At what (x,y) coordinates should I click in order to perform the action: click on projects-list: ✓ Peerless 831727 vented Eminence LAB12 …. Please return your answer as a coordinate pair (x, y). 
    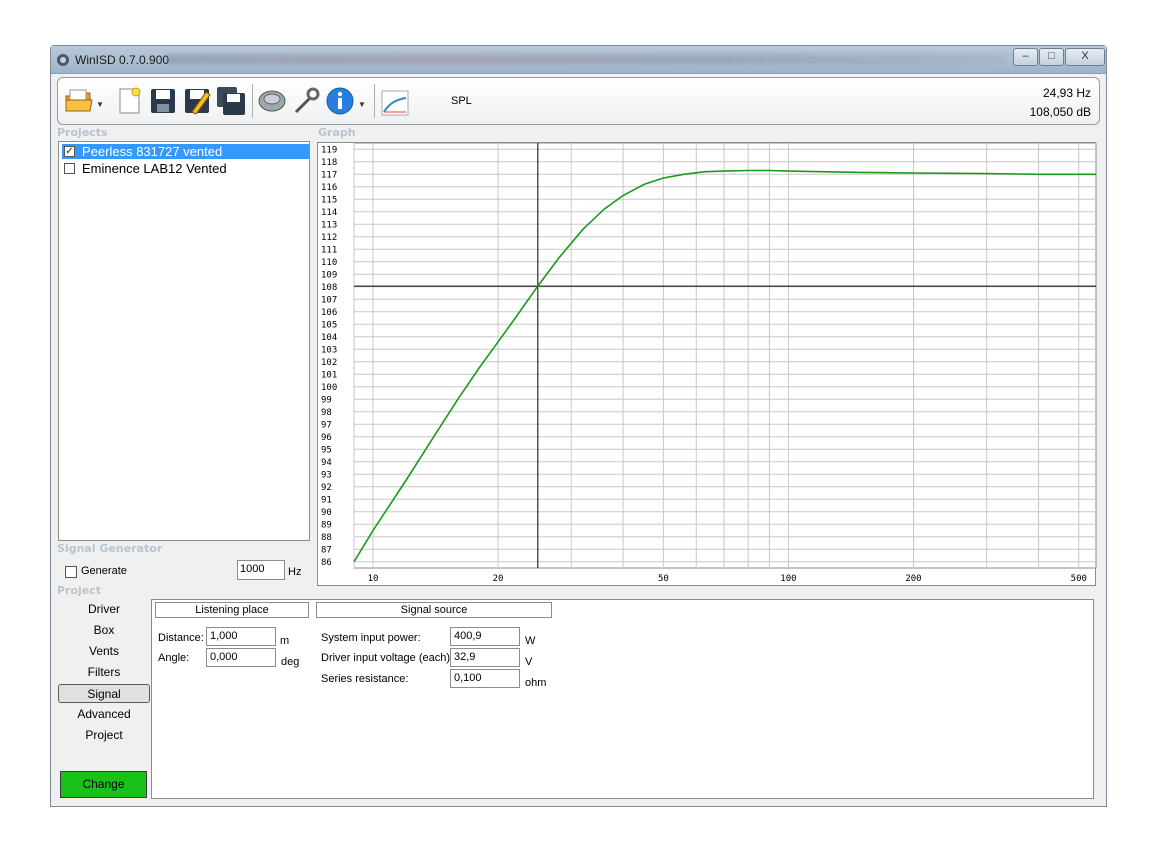
    Looking at the image, I should click on (184, 341).